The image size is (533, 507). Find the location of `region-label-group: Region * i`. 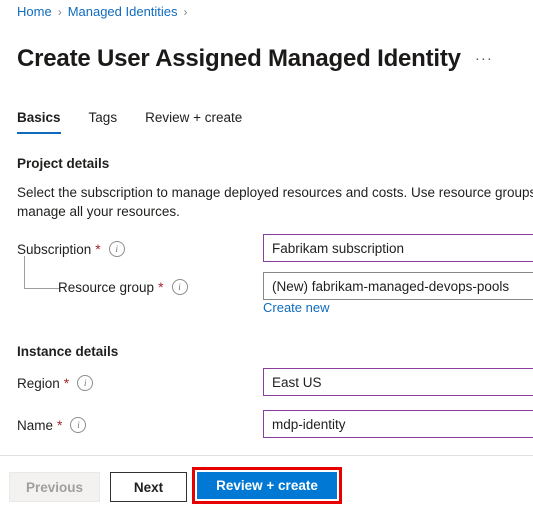

region-label-group: Region * i is located at coordinates (55, 383).